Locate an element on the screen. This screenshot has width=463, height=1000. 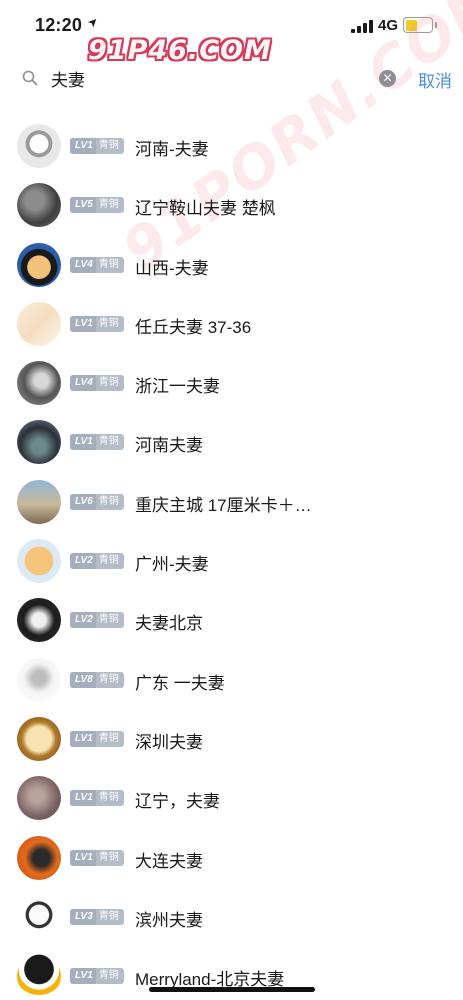
clock-avatar is located at coordinates (39, 738).